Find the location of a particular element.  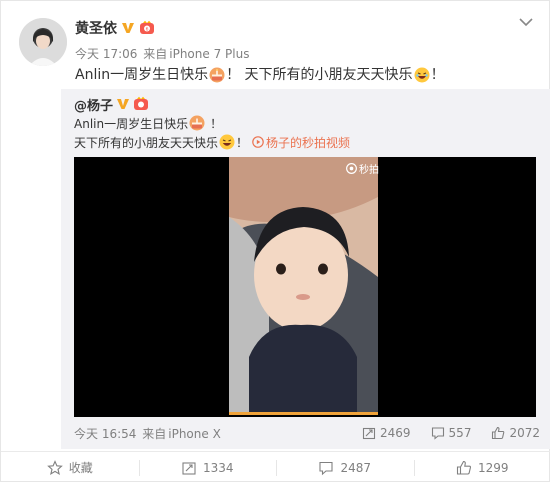

chevron-down-icon is located at coordinates (526, 22).